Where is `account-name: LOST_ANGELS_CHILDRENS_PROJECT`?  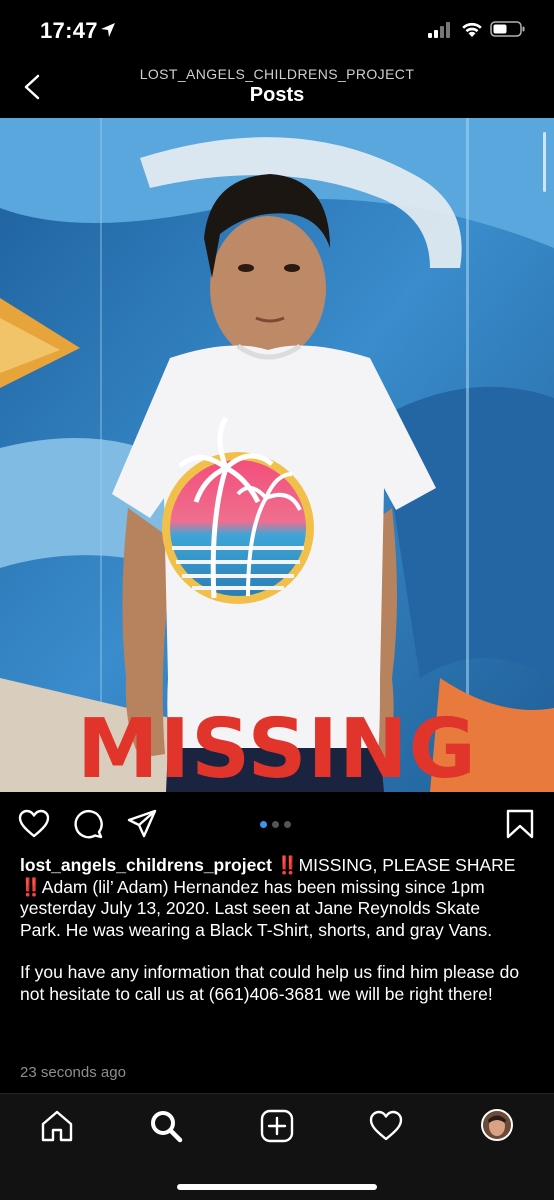
account-name: LOST_ANGELS_CHILDRENS_PROJECT is located at coordinates (277, 74).